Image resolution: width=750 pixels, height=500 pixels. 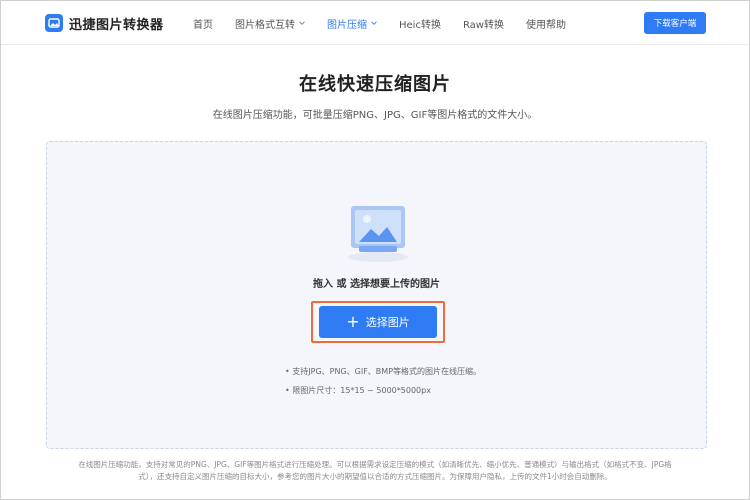 What do you see at coordinates (675, 23) in the screenshot?
I see `download-client-button: 下载客户端` at bounding box center [675, 23].